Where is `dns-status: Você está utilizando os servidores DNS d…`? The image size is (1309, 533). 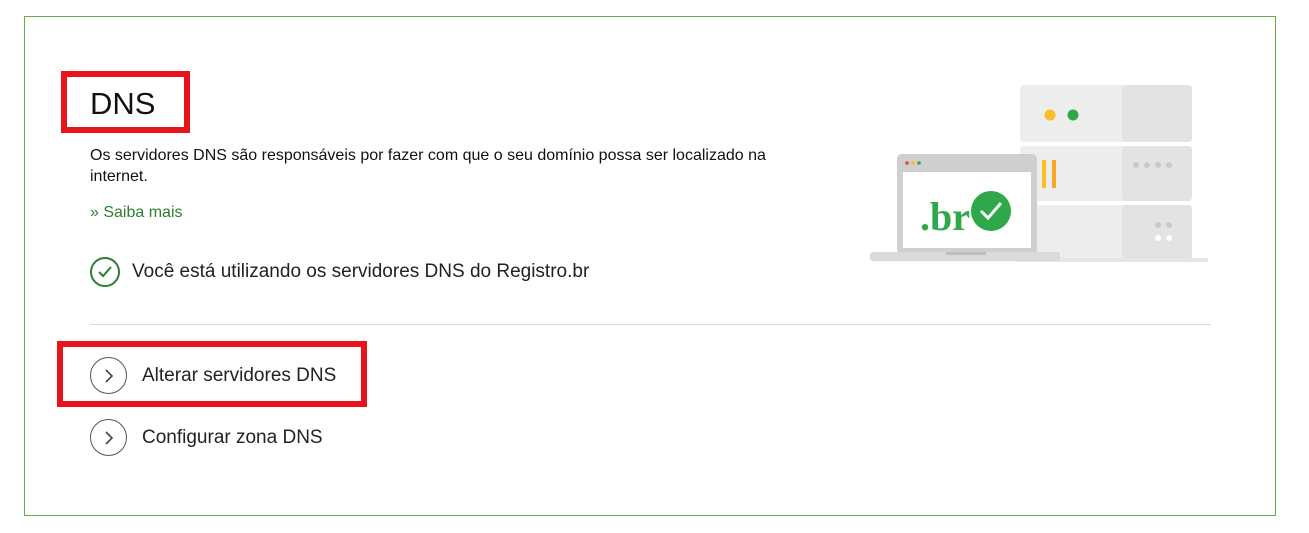
dns-status: Você está utilizando os servidores DNS d… is located at coordinates (339, 272).